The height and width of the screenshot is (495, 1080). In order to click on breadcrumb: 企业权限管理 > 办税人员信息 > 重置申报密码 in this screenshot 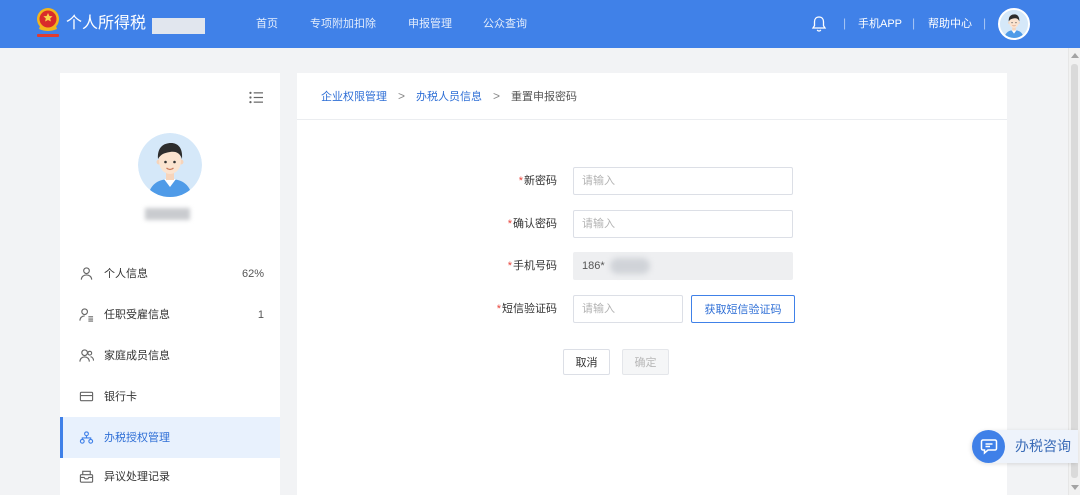, I will do `click(652, 96)`.